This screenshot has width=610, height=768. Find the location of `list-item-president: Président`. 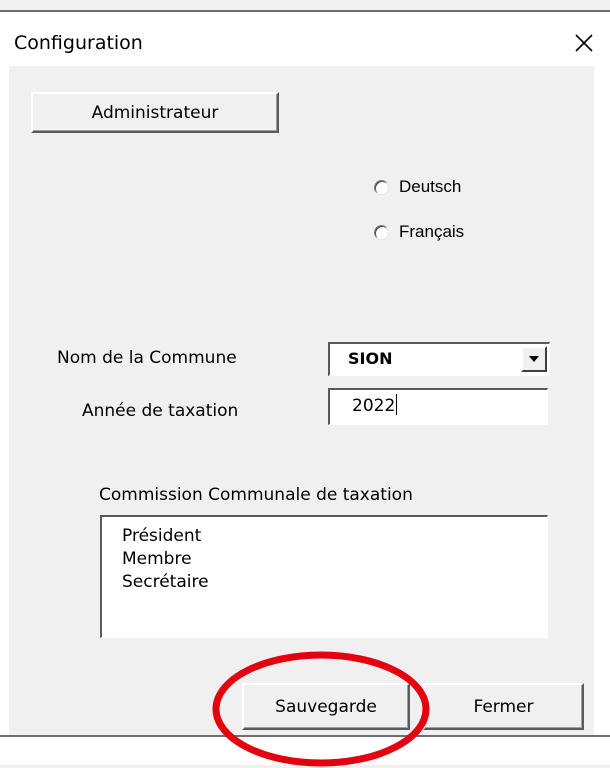

list-item-president: Président is located at coordinates (161, 536).